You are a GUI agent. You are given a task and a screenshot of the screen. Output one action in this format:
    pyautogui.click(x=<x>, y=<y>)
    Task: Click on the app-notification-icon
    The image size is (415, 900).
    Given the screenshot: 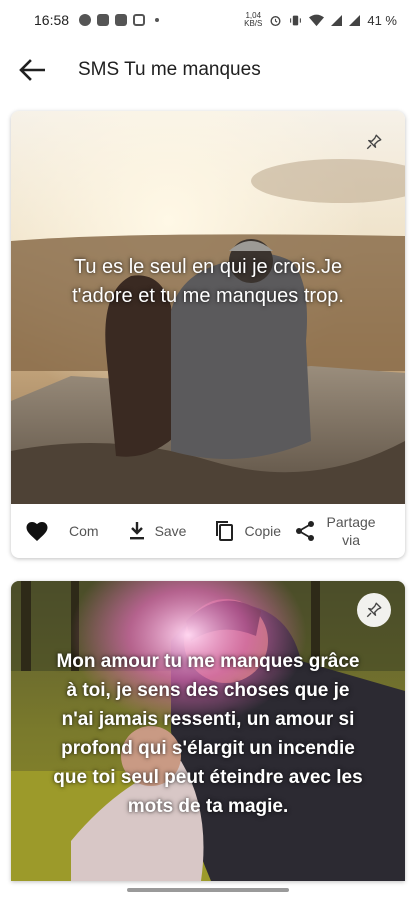 What is the action you would take?
    pyautogui.click(x=121, y=20)
    